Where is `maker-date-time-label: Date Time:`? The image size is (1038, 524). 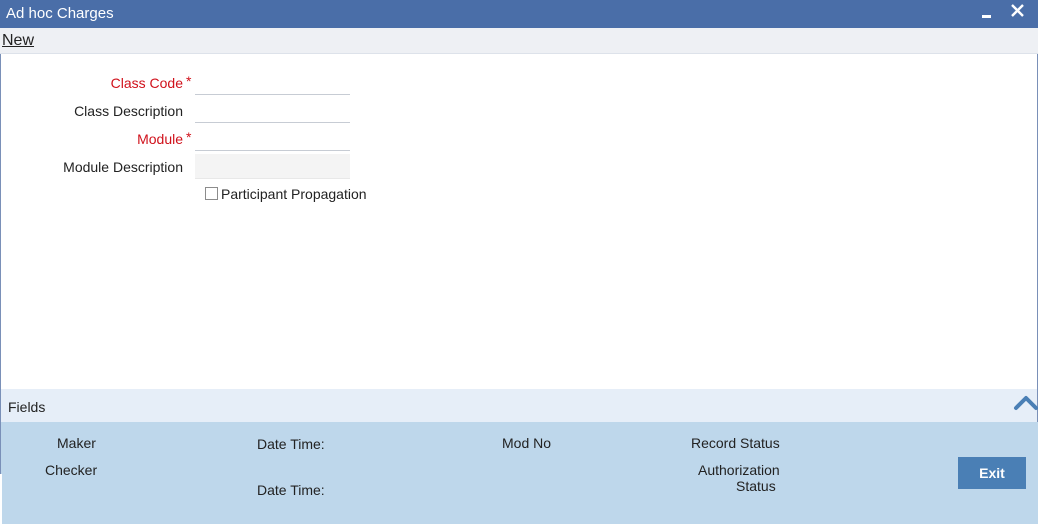
maker-date-time-label: Date Time: is located at coordinates (291, 444).